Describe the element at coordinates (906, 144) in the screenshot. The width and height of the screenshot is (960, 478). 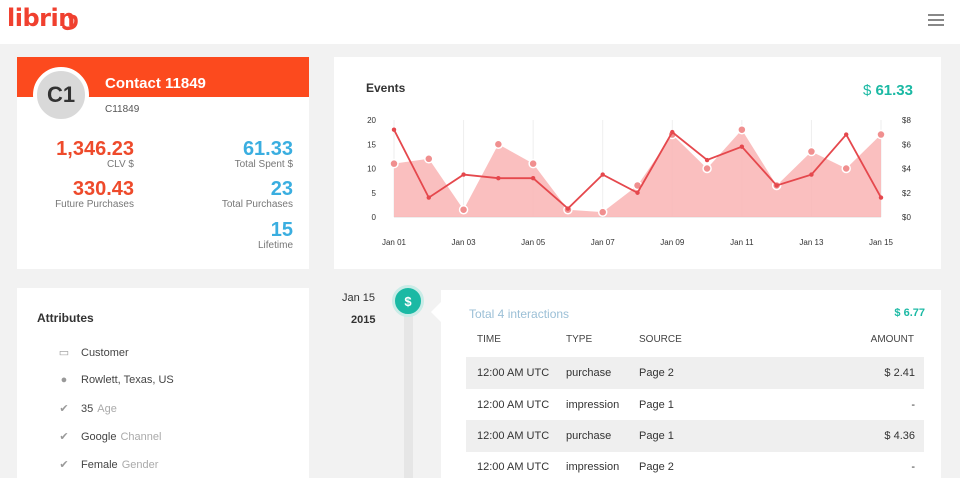
I see `y-right-tick-label: $6` at that location.